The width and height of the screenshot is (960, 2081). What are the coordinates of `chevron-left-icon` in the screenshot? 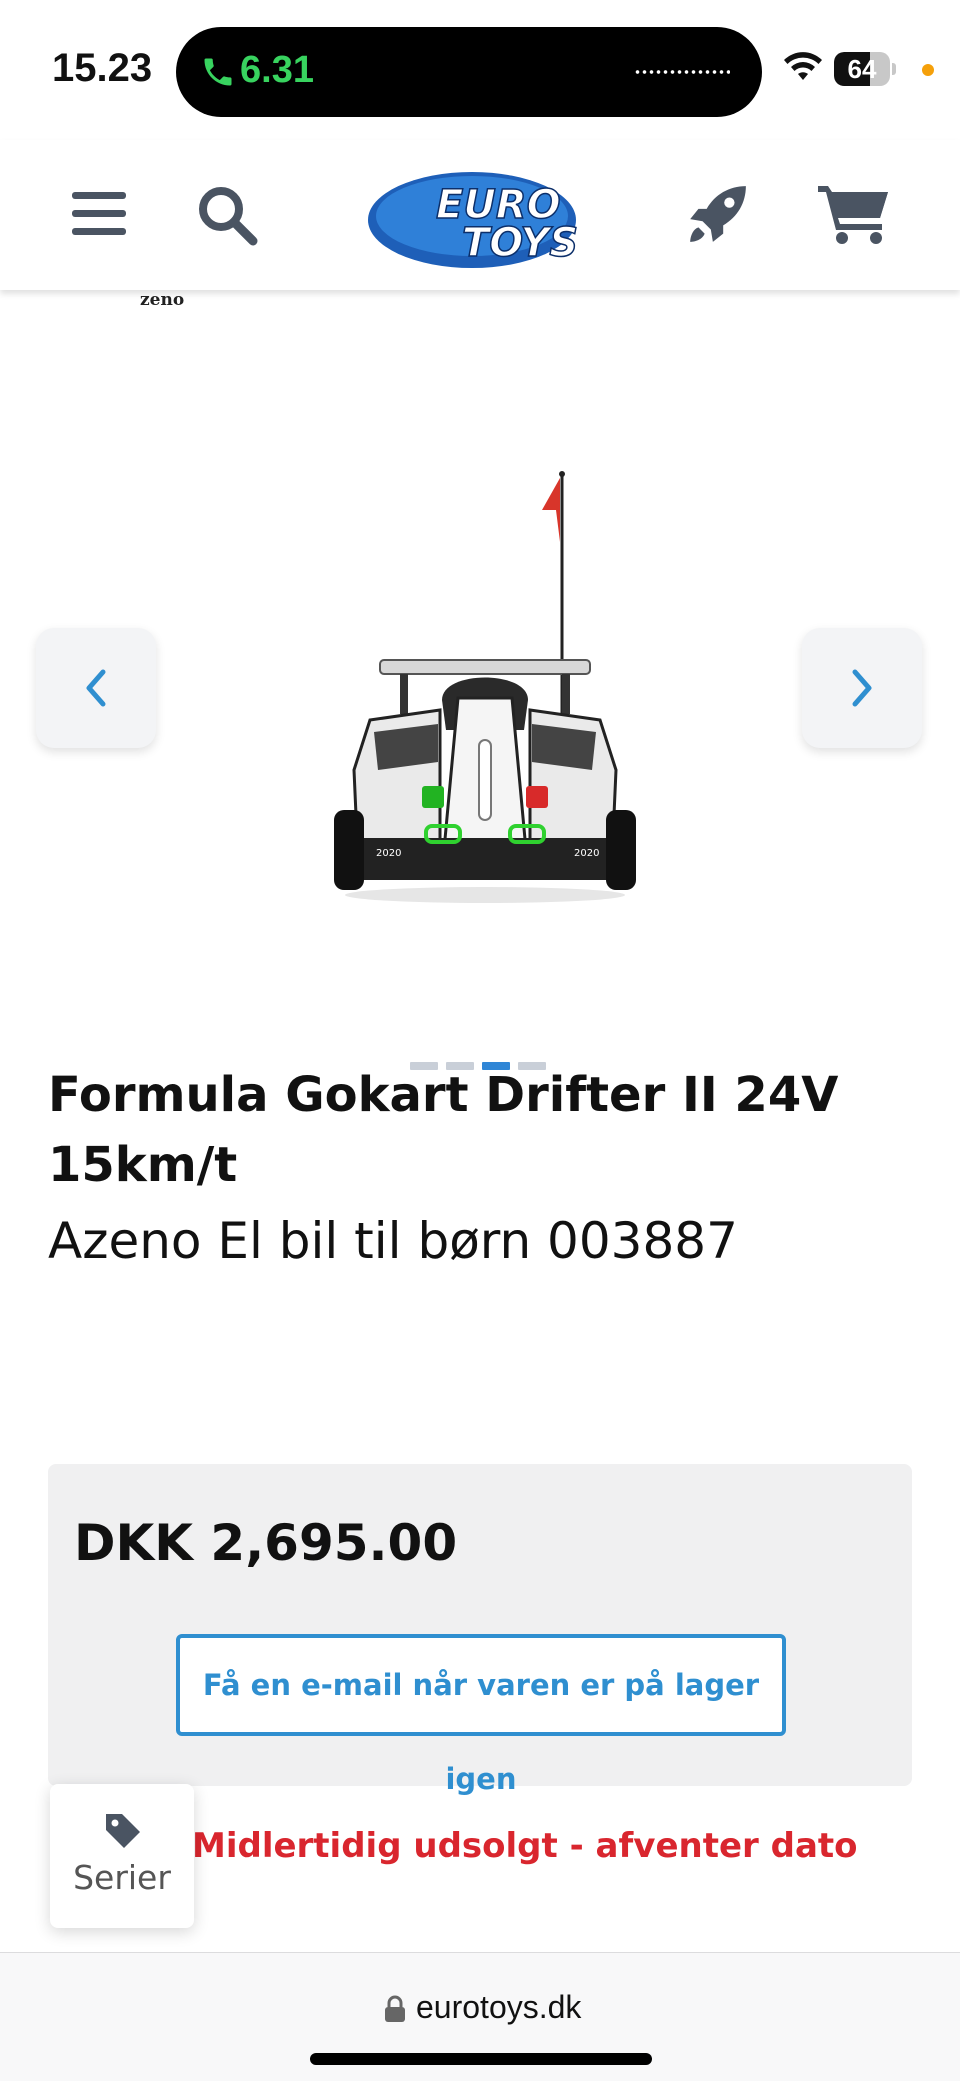 It's located at (96, 688).